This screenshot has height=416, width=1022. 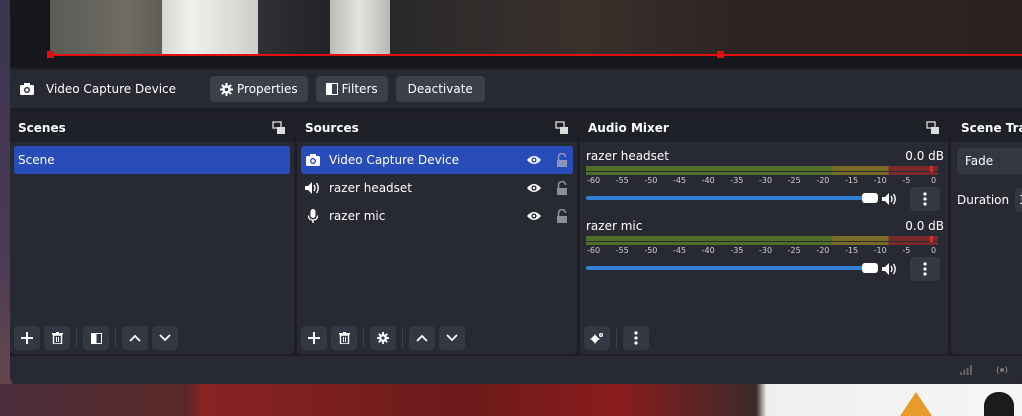 I want to click on move-source-down-button, so click(x=452, y=338).